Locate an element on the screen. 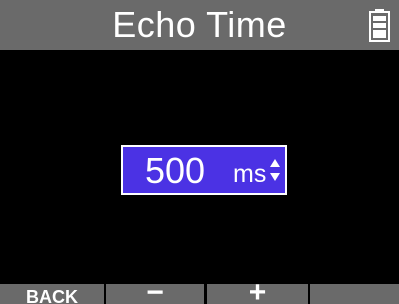 This screenshot has height=304, width=399. battery-full-icon is located at coordinates (379, 25).